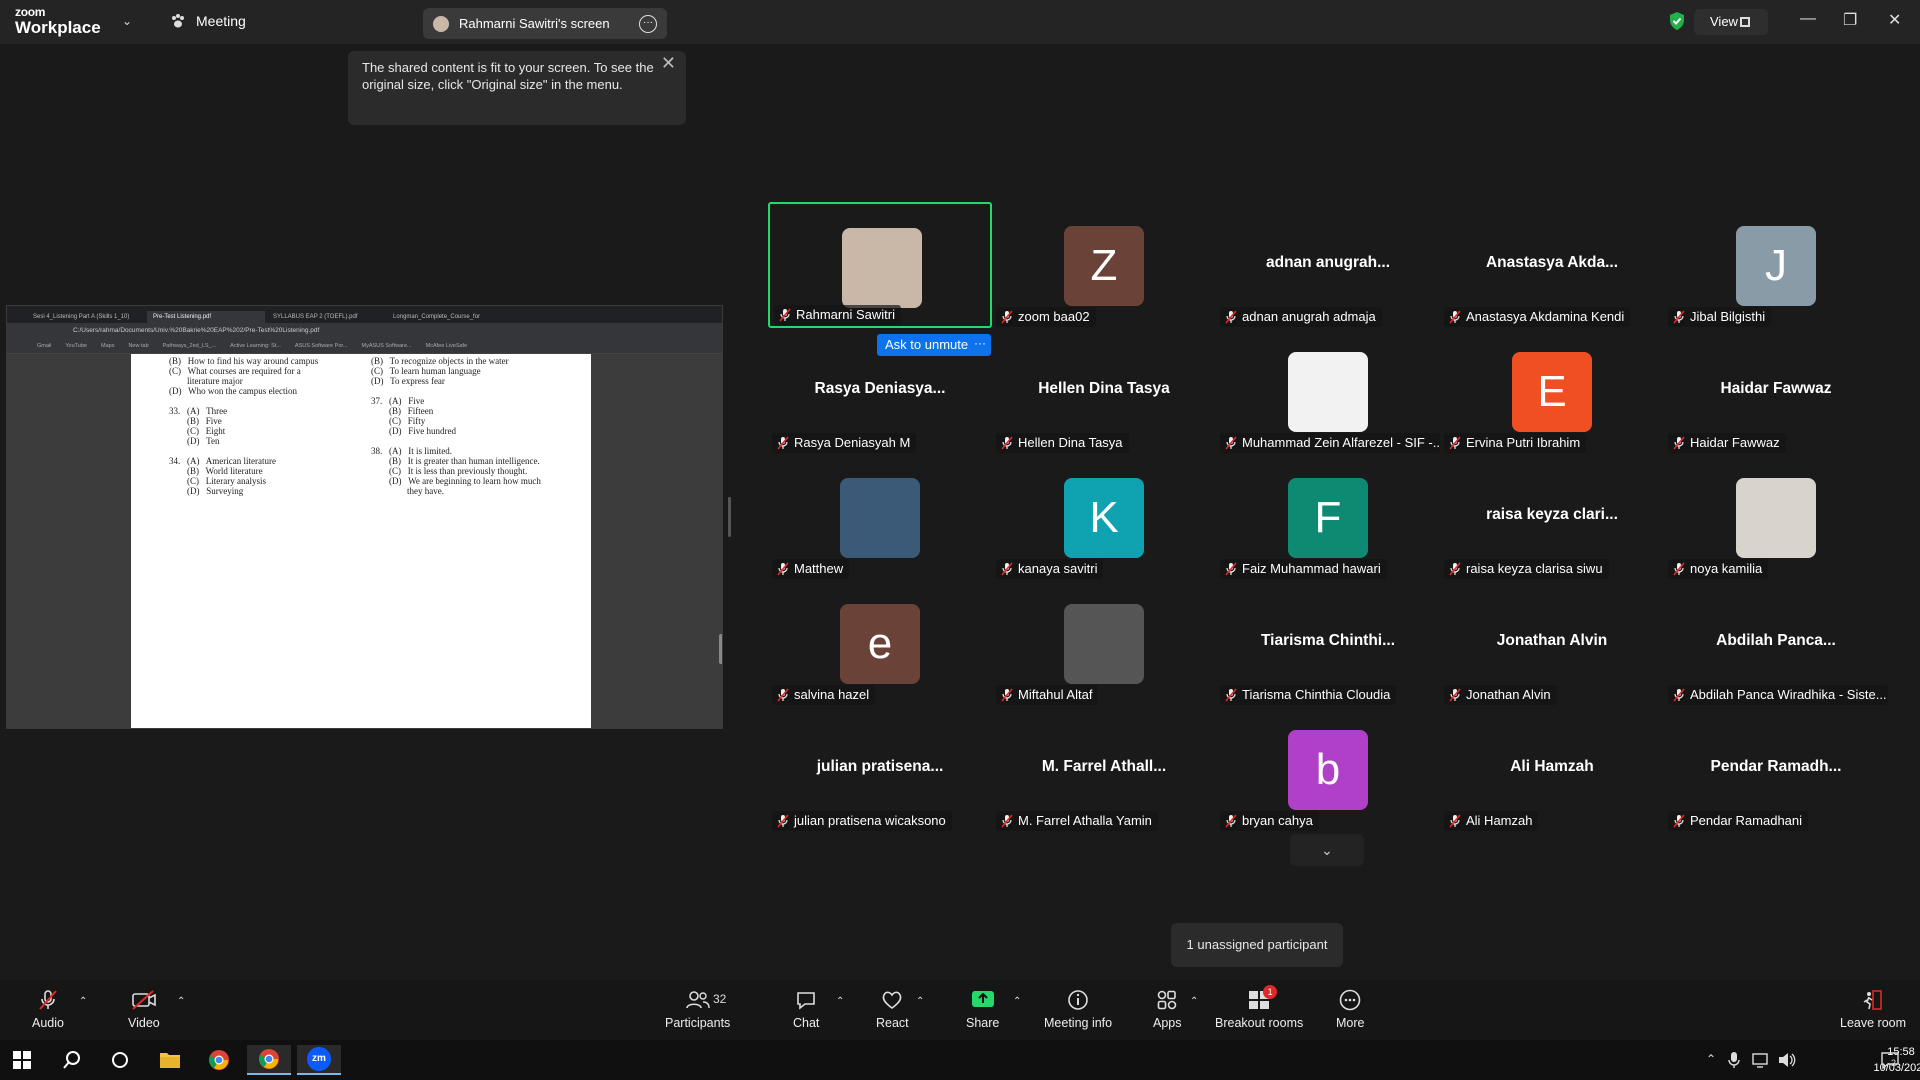  Describe the element at coordinates (440, 361) in the screenshot. I see `pdf-line: (B) To recognize objects in the water` at that location.